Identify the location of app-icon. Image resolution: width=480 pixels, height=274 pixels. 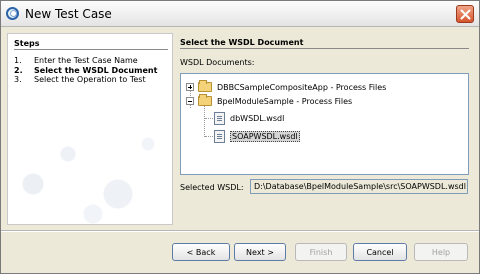
(12, 13).